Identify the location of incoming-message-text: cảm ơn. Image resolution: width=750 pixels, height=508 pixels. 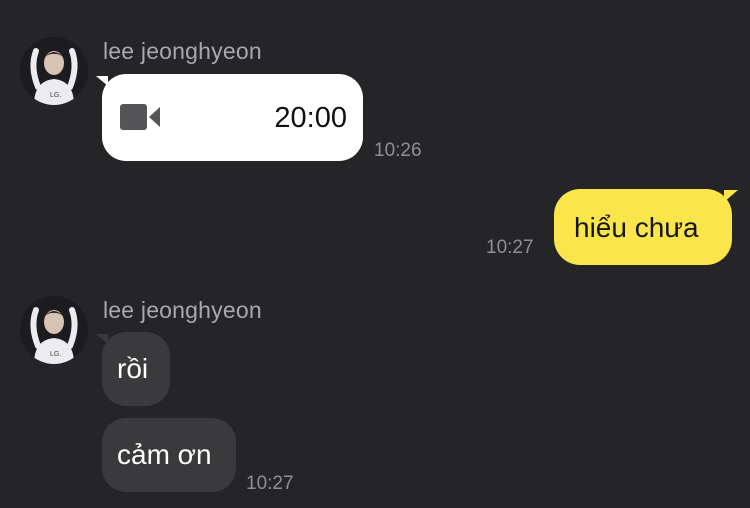
(164, 454).